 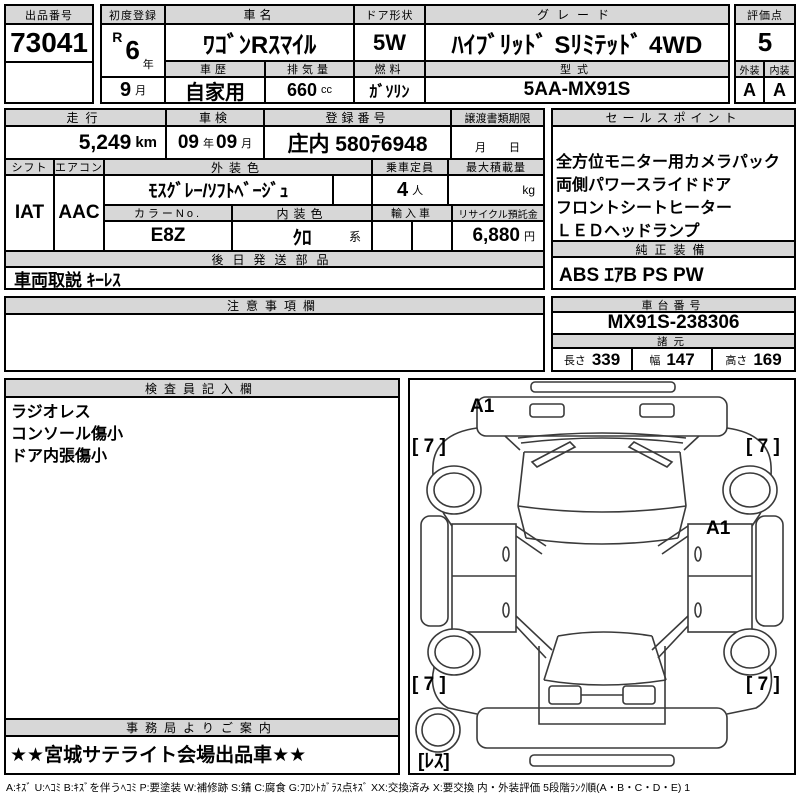 What do you see at coordinates (673, 249) in the screenshot?
I see `equipment-header: 純正装備` at bounding box center [673, 249].